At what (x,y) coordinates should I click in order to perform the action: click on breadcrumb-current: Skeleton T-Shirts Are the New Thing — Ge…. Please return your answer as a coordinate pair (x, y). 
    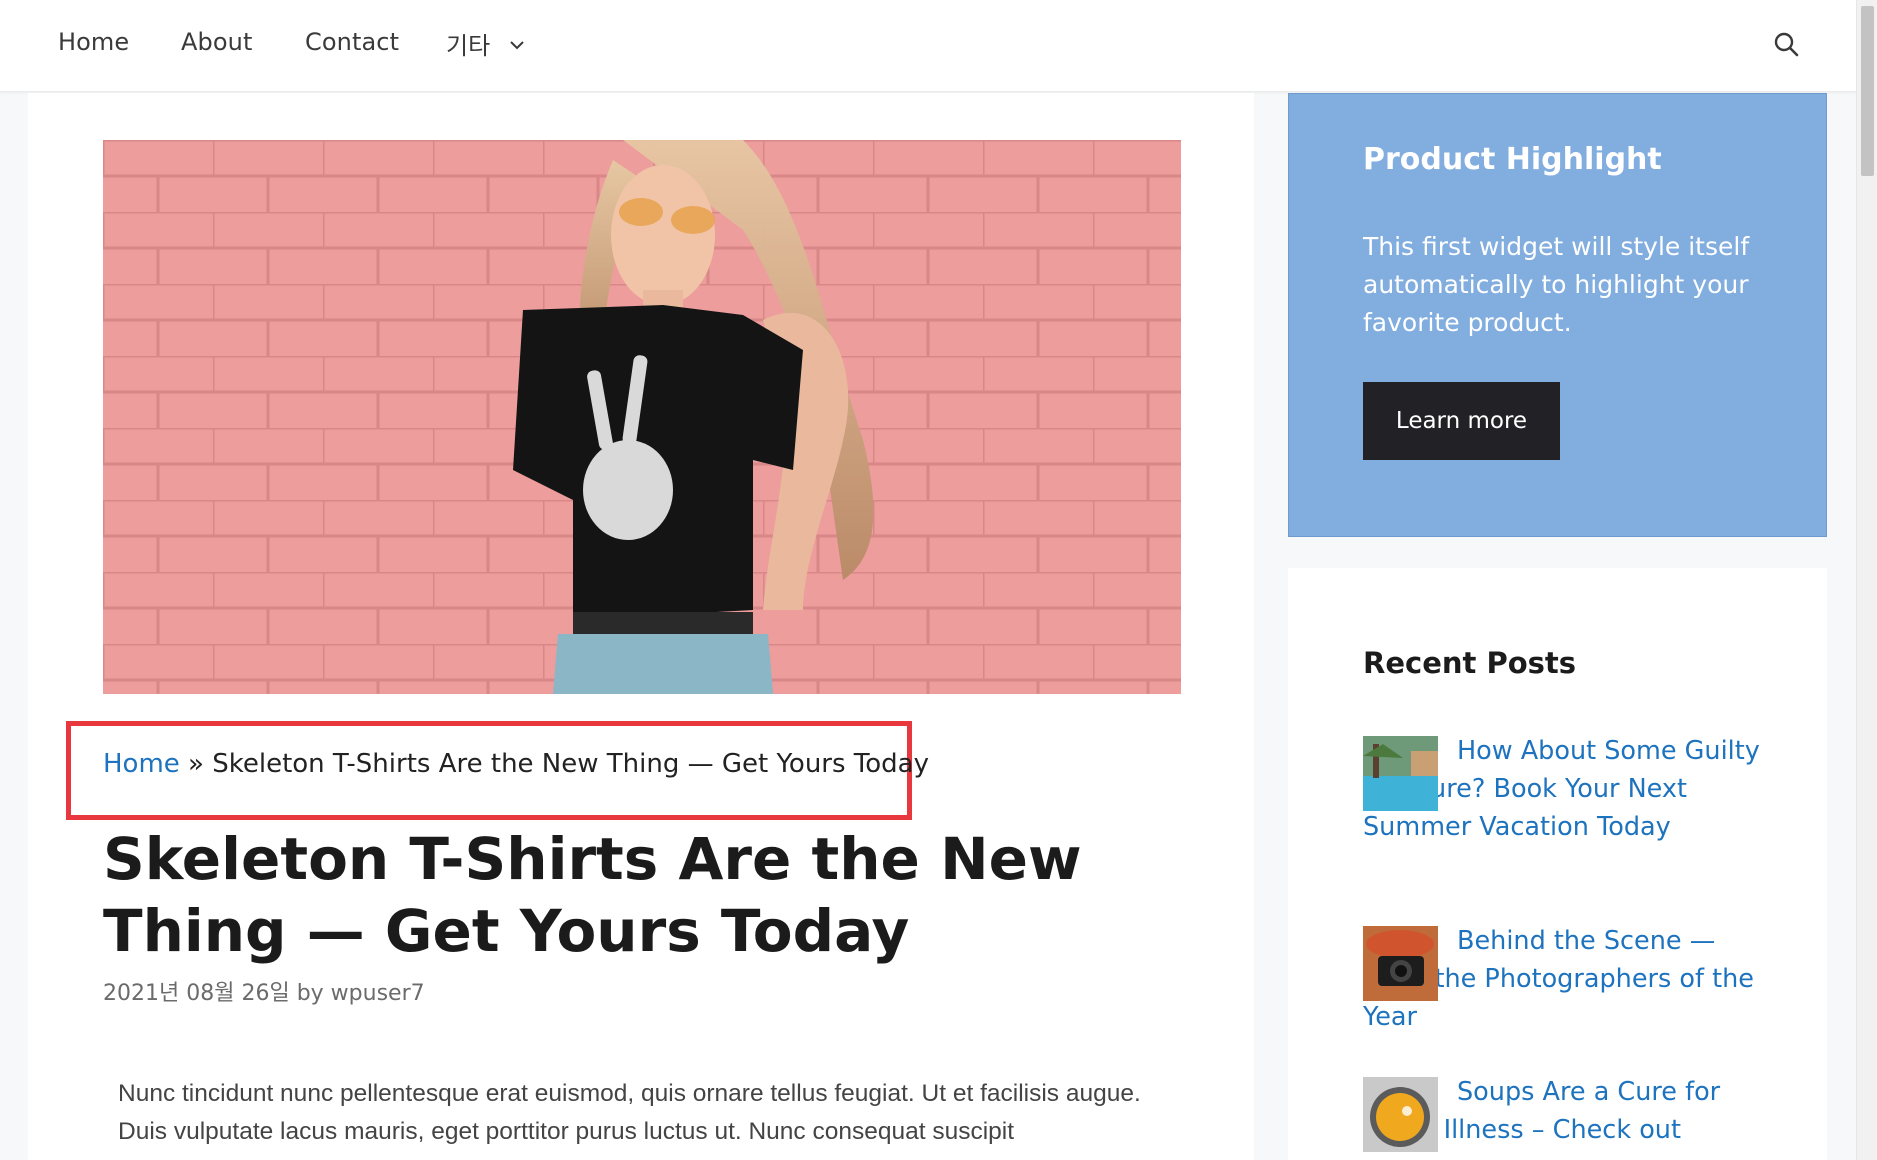
    Looking at the image, I should click on (570, 764).